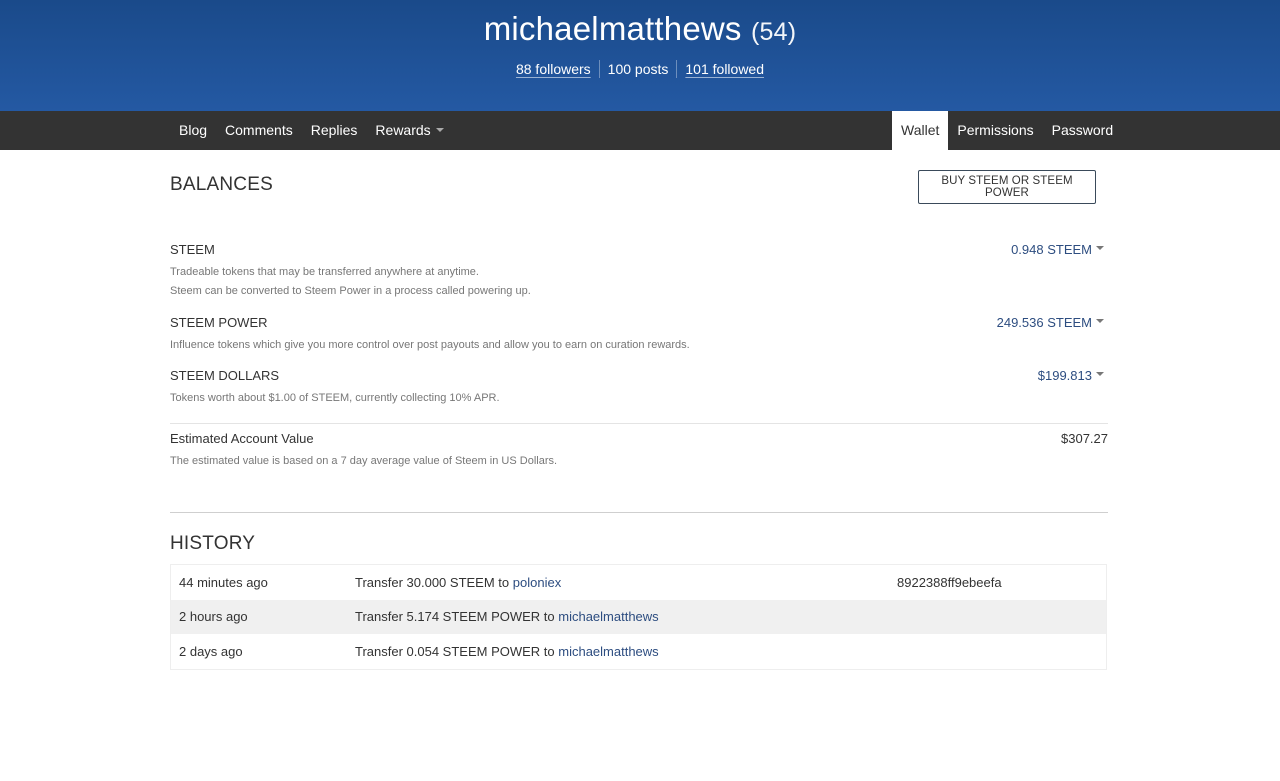 The height and width of the screenshot is (781, 1280). What do you see at coordinates (1051, 249) in the screenshot?
I see `balance-value: 0.948 STEEM` at bounding box center [1051, 249].